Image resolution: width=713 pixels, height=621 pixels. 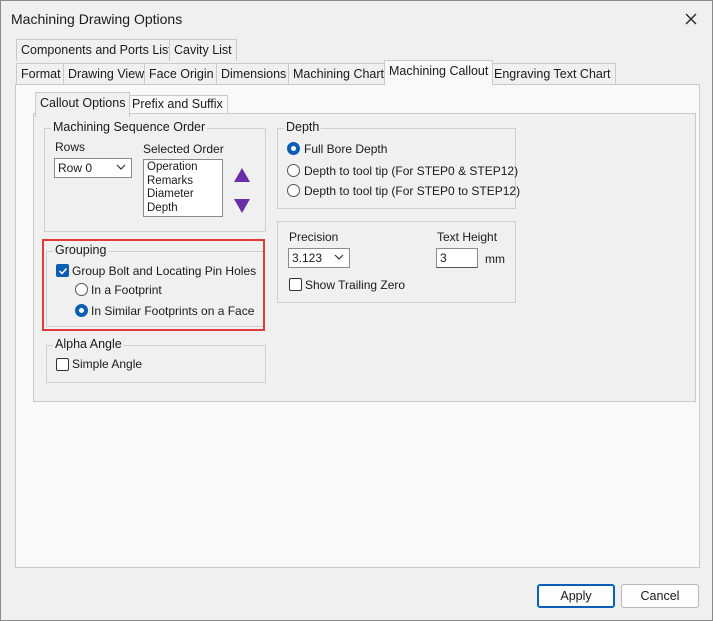 I want to click on simple-angle-label: Simple Angle, so click(x=107, y=364).